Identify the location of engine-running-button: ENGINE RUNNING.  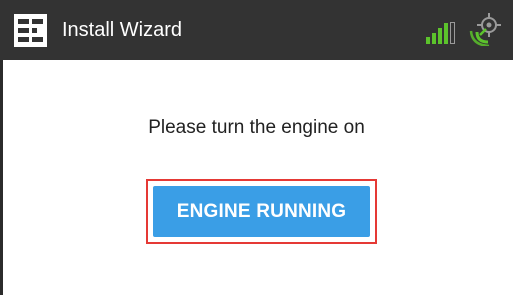
(261, 211).